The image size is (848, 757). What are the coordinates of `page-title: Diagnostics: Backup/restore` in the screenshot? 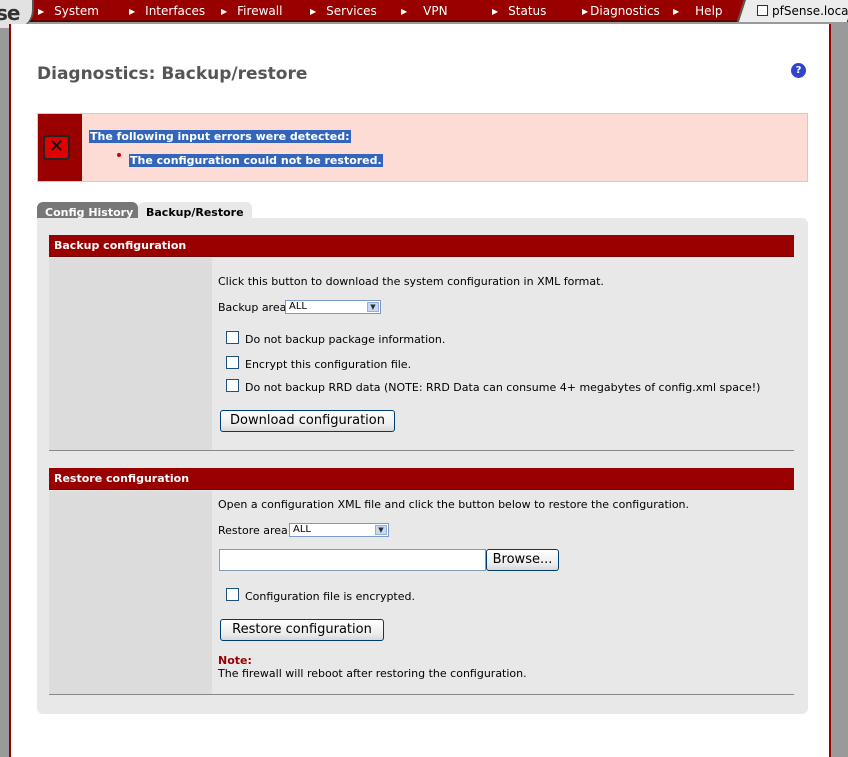 It's located at (172, 74).